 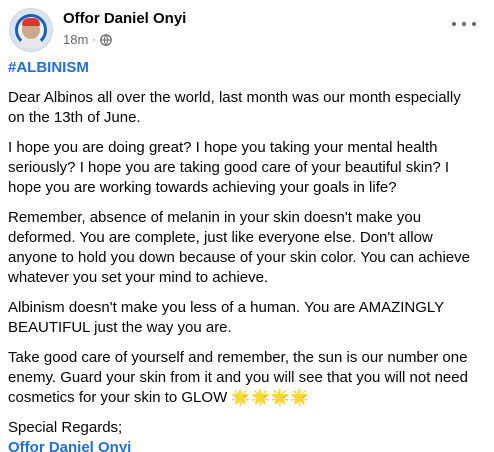 What do you see at coordinates (244, 445) in the screenshot?
I see `signature-link: Offor Daniel Onyi` at bounding box center [244, 445].